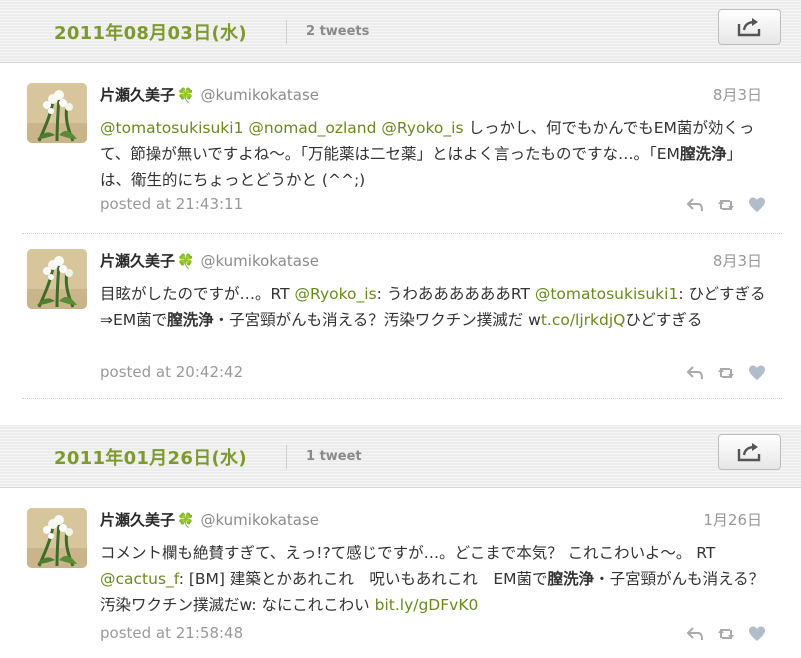 This screenshot has height=658, width=801. I want to click on tweet-link: bit.ly/gDFvK0, so click(427, 605).